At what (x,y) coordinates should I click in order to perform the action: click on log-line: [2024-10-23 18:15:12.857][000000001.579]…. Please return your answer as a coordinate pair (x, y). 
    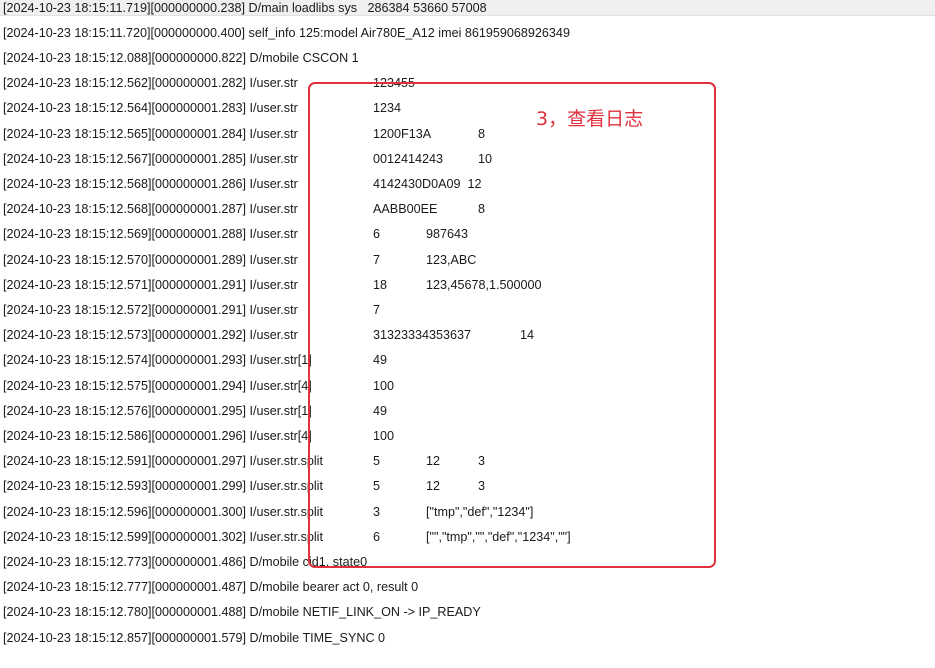
    Looking at the image, I should click on (463, 638).